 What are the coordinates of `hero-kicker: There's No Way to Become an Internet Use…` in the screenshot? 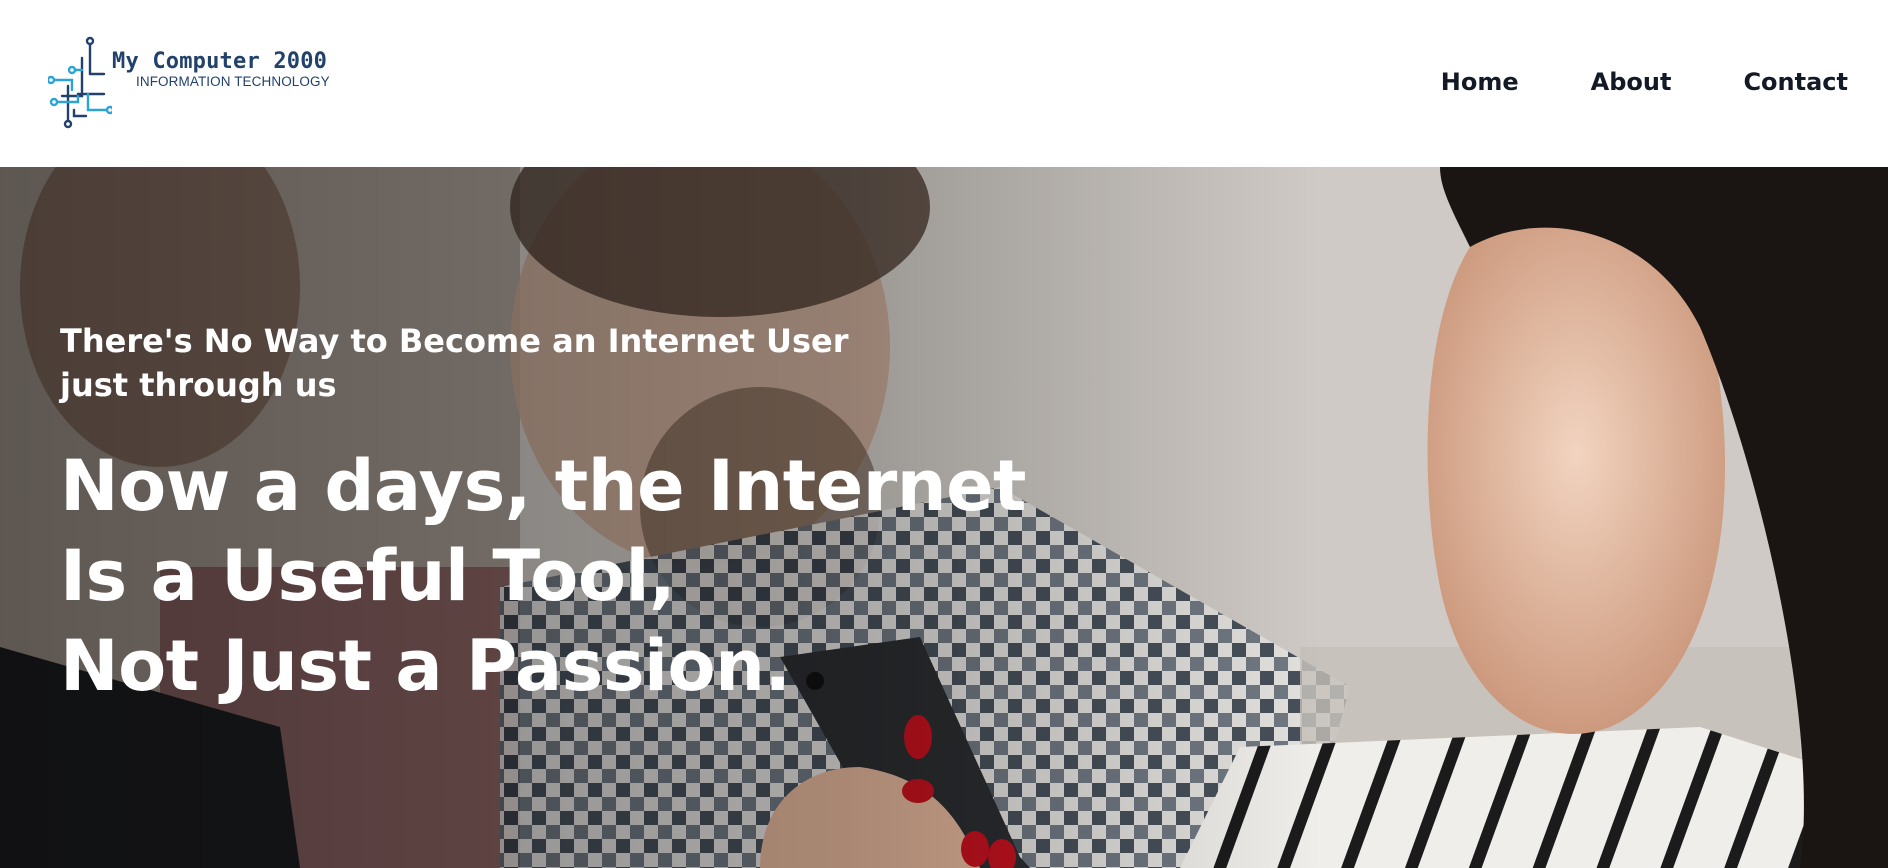 It's located at (454, 363).